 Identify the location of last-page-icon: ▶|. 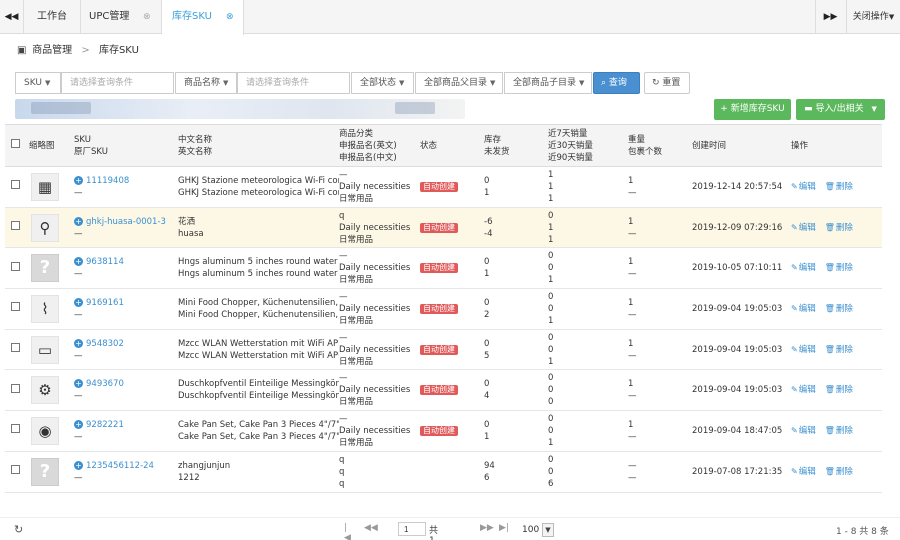
(504, 528).